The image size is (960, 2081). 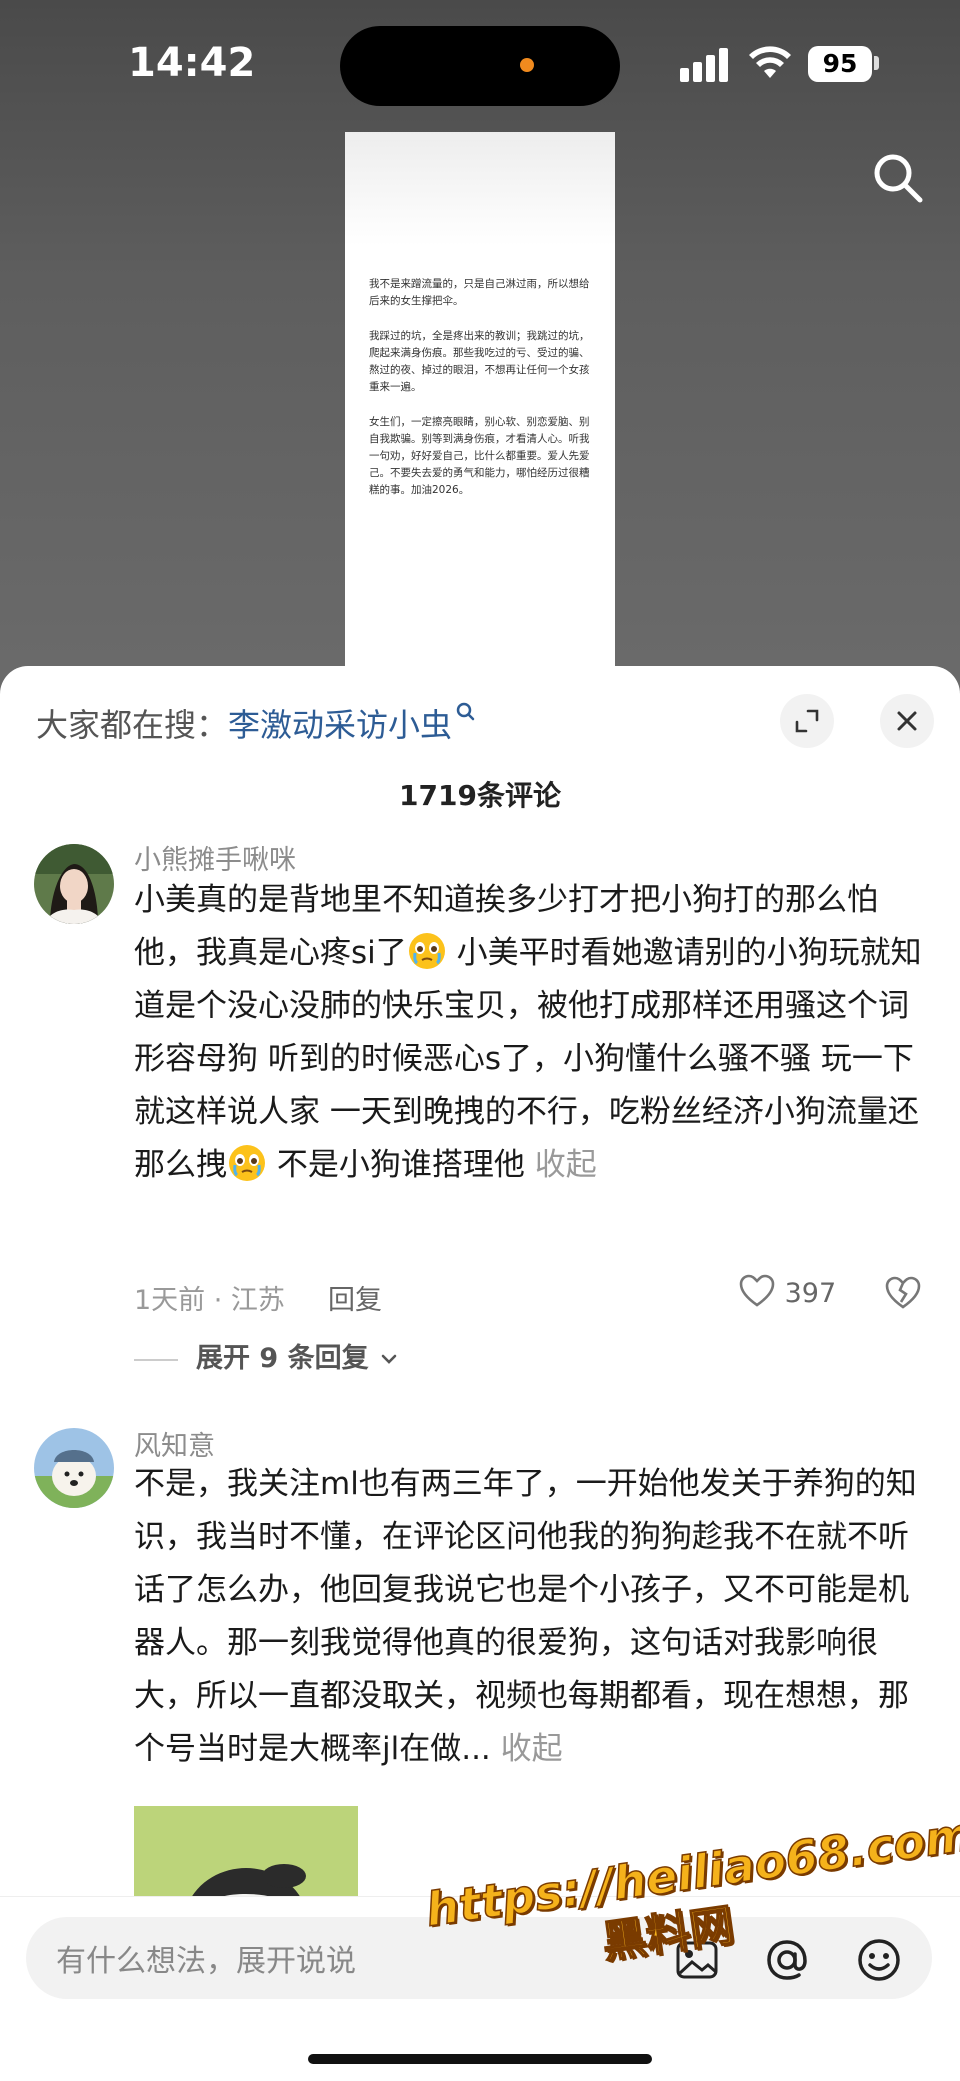 I want to click on status-time: 14:42, so click(x=192, y=63).